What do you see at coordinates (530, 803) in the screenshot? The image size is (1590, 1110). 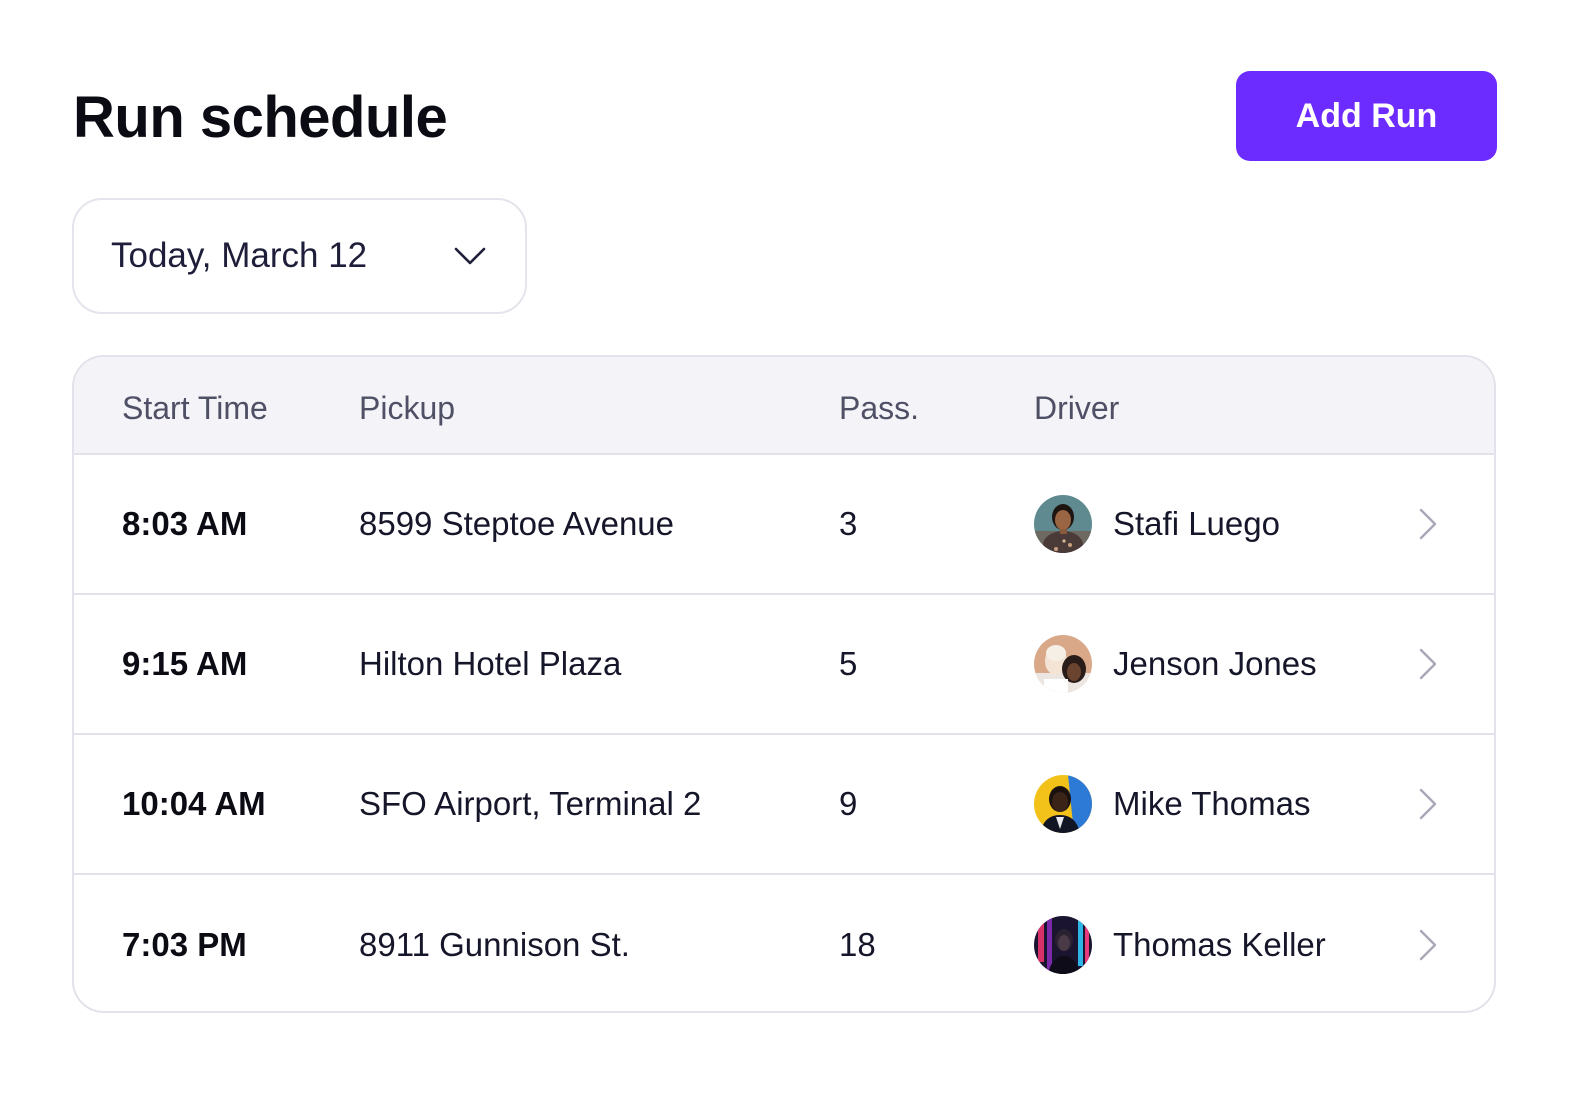 I see `pickup-cell: SFO Airport, Terminal 2` at bounding box center [530, 803].